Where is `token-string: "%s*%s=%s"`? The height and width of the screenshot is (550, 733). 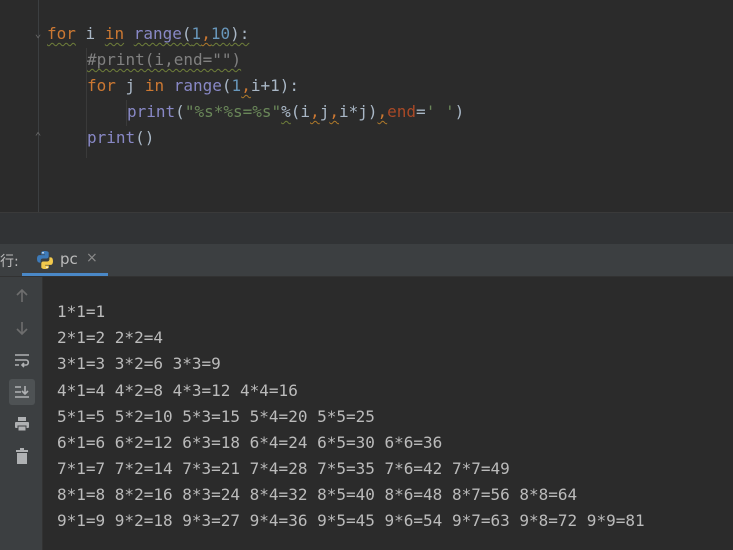 token-string: "%s*%s=%s" is located at coordinates (233, 111).